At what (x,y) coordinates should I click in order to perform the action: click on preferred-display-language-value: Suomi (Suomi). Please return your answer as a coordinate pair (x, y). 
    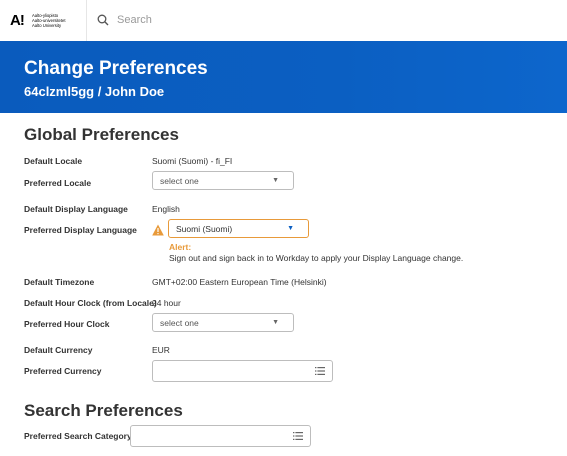
    Looking at the image, I should click on (204, 229).